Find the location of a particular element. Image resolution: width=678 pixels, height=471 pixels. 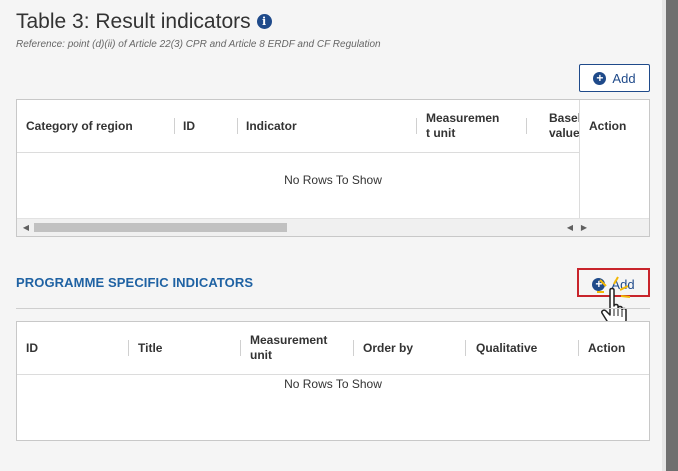

page-title: Table 3: Result indicators i is located at coordinates (144, 22).